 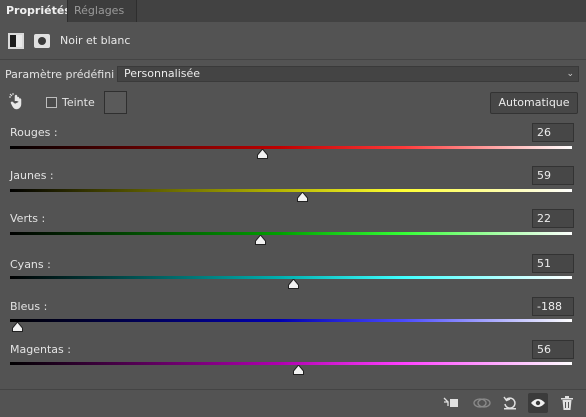 I want to click on slider-track-greens, so click(x=291, y=233).